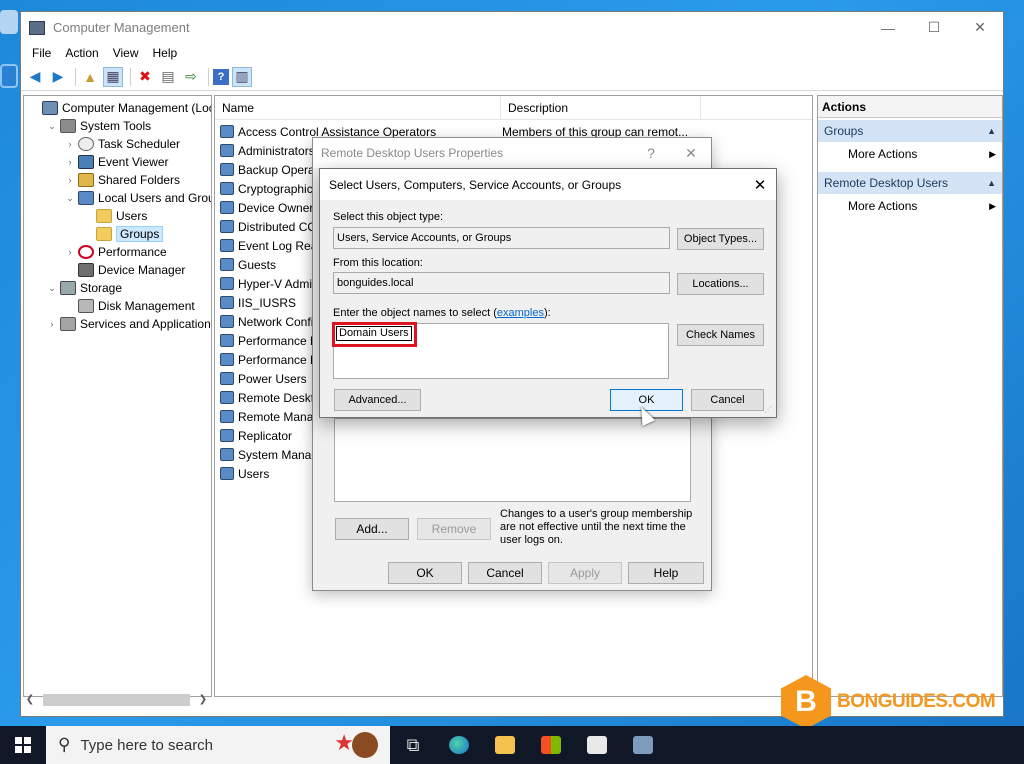 Image resolution: width=1024 pixels, height=764 pixels. Describe the element at coordinates (459, 745) in the screenshot. I see `edge-browser-icon` at that location.